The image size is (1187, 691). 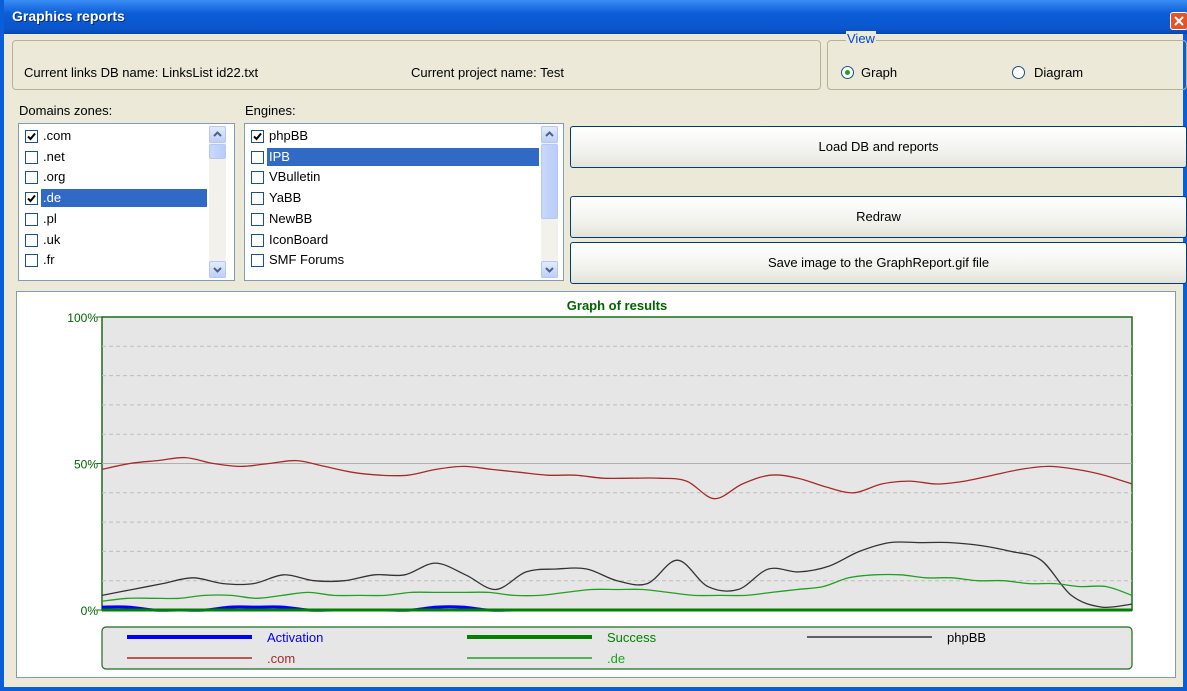 I want to click on domains-item-label: .org, so click(x=54, y=177).